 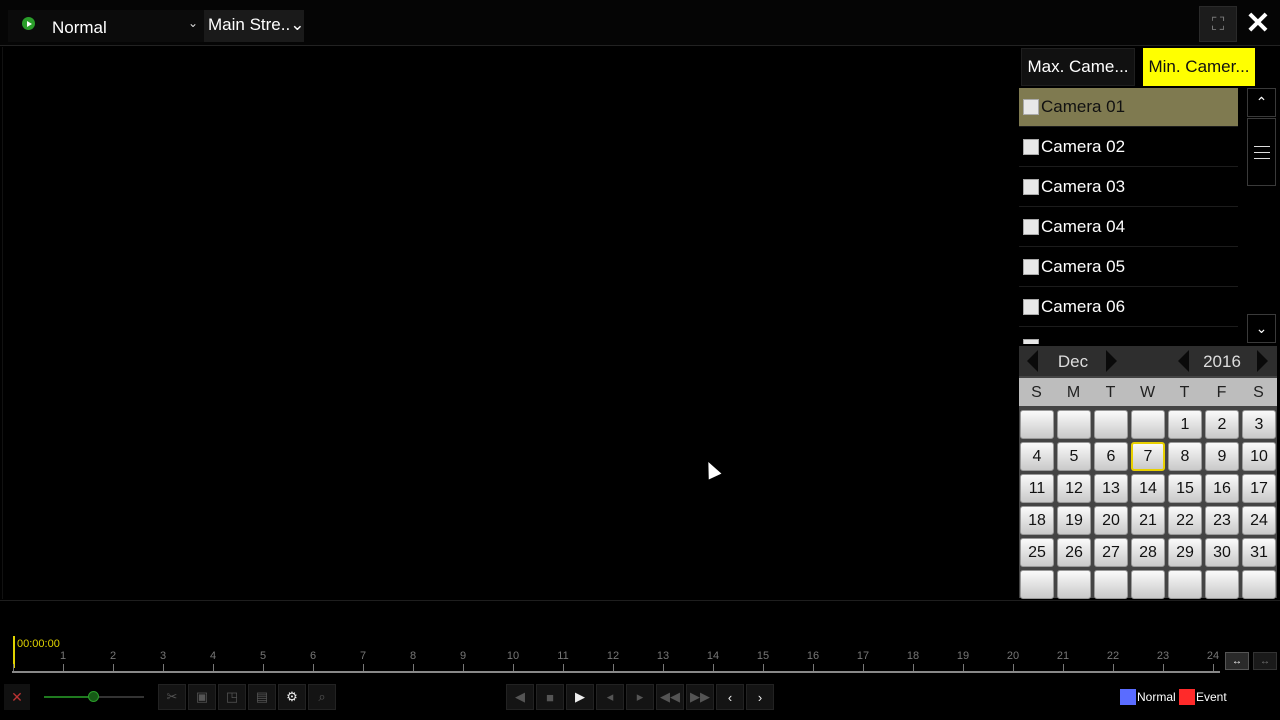 I want to click on camera-list-item: Camera 06, so click(x=1128, y=307).